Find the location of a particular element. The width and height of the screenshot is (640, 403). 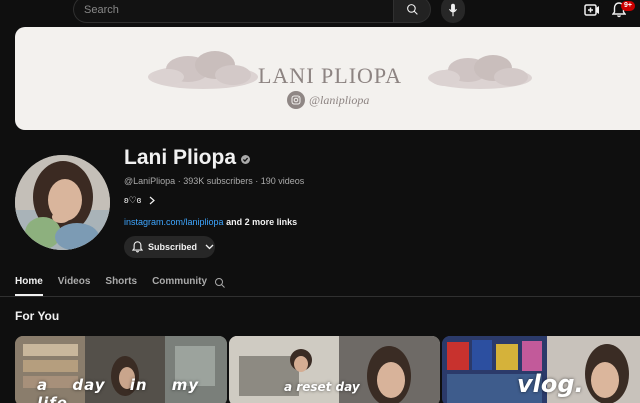

search-input is located at coordinates (233, 11).